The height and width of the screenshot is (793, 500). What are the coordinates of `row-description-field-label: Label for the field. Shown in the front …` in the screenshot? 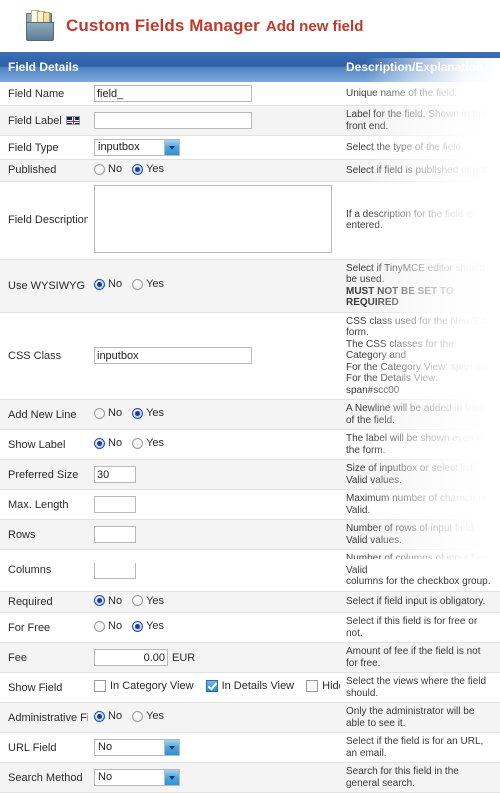 It's located at (420, 120).